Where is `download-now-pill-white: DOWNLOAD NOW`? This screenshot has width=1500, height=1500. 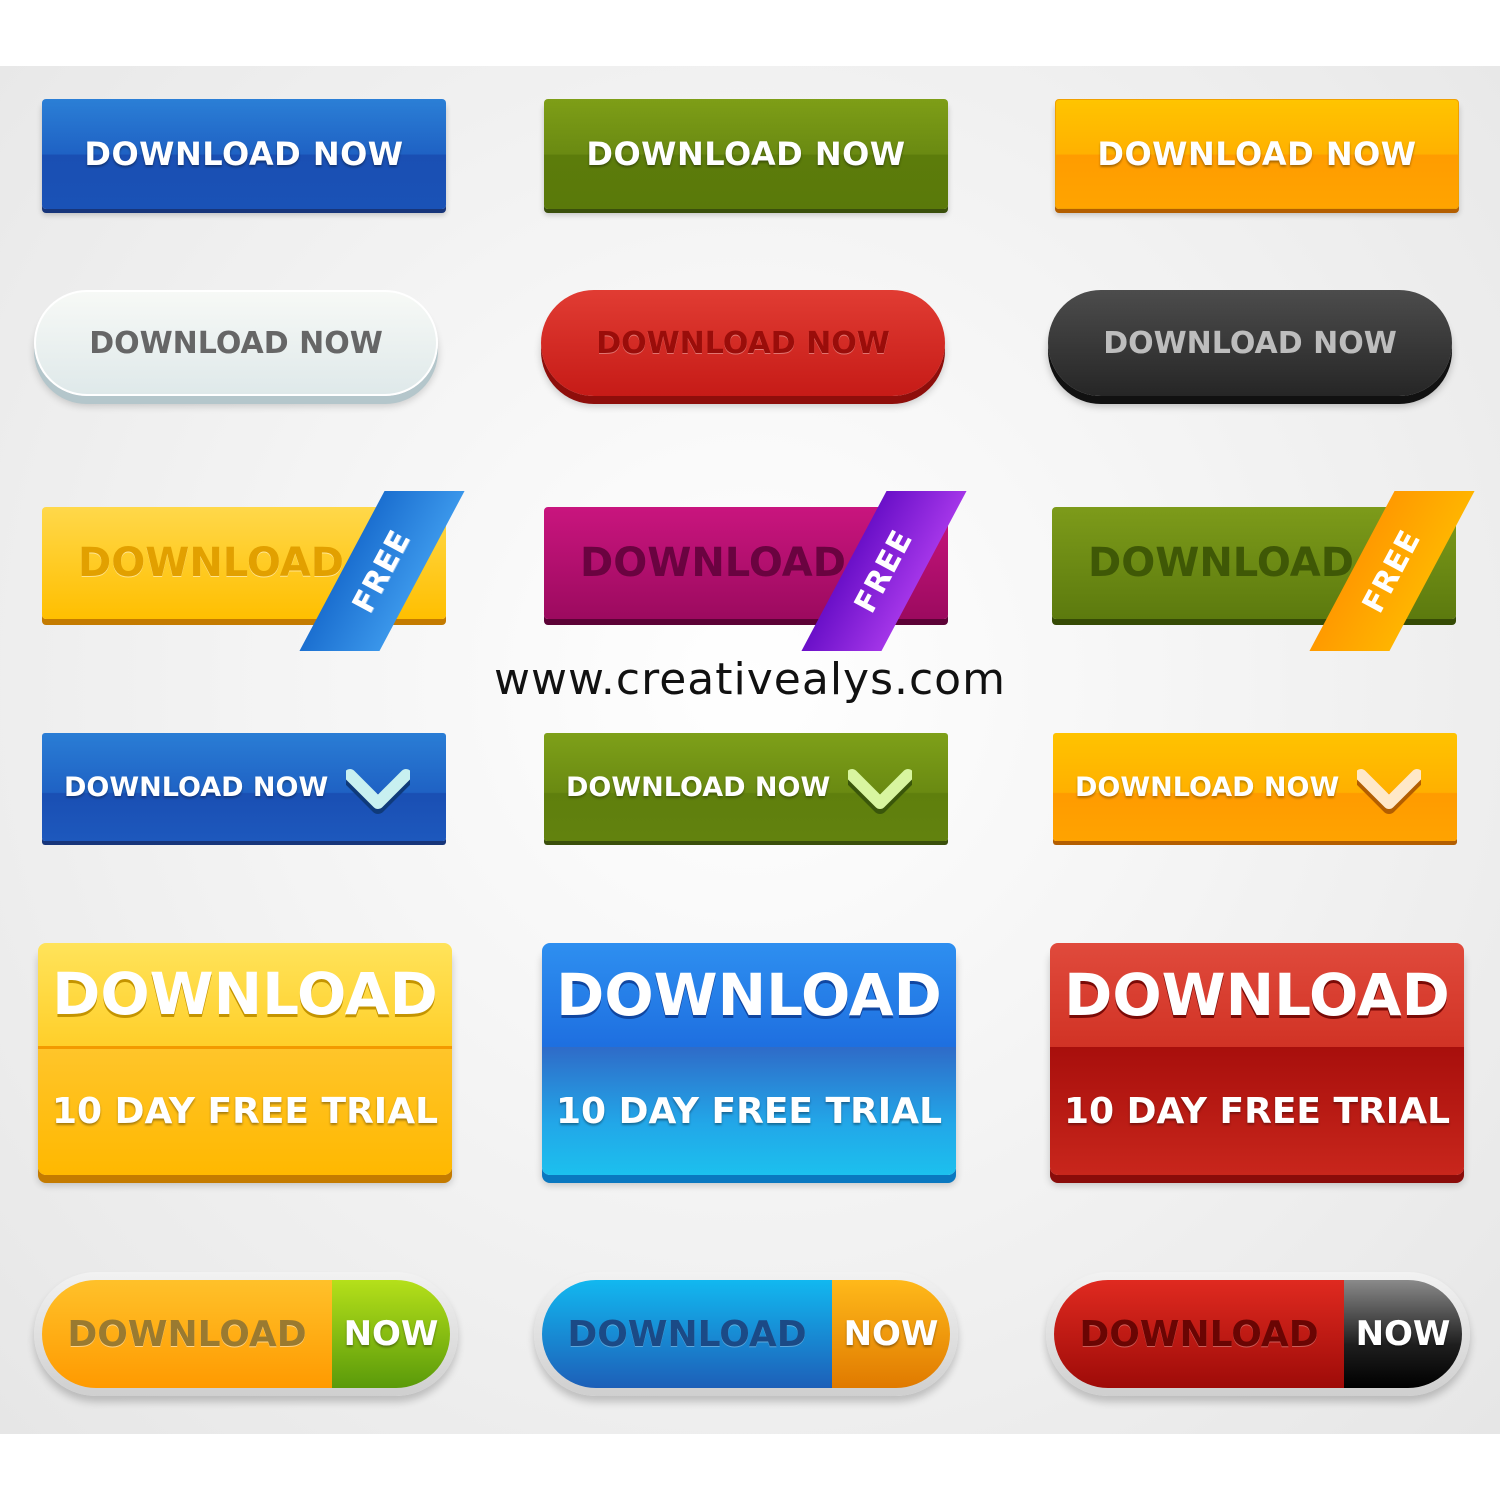 download-now-pill-white: DOWNLOAD NOW is located at coordinates (236, 343).